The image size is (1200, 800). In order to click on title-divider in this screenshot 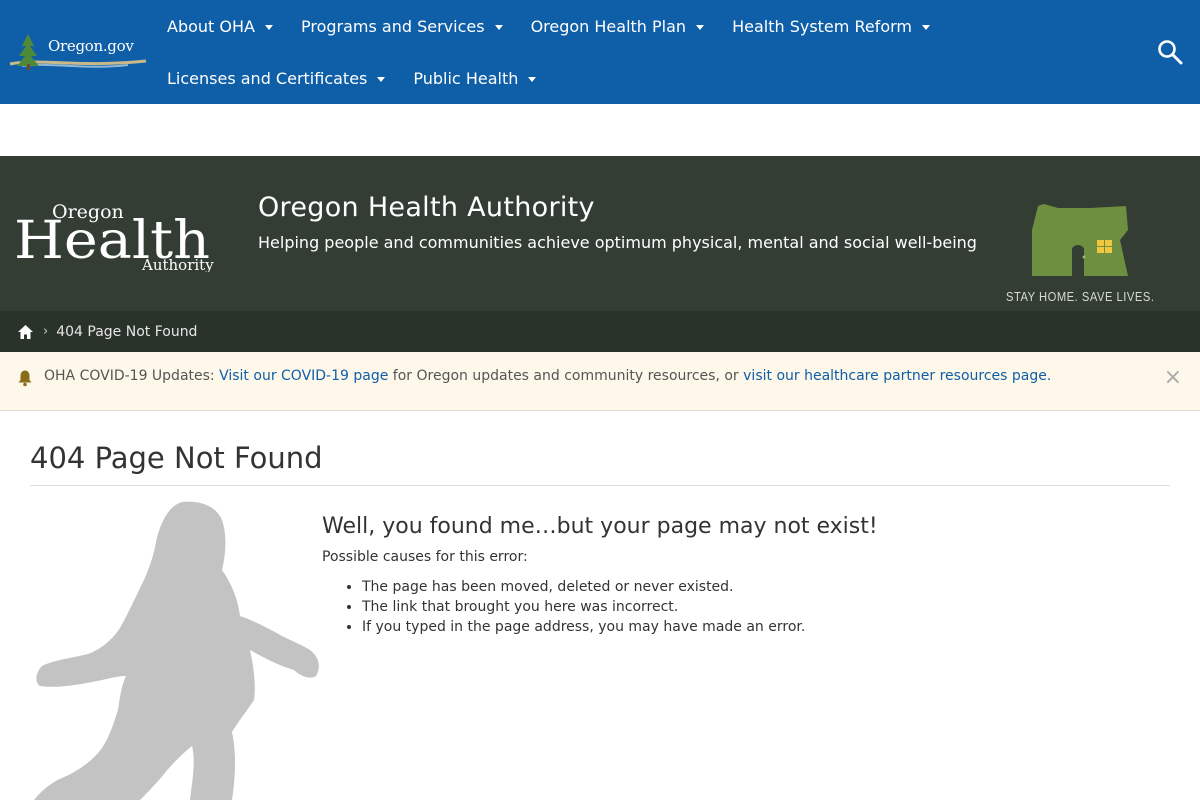, I will do `click(600, 485)`.